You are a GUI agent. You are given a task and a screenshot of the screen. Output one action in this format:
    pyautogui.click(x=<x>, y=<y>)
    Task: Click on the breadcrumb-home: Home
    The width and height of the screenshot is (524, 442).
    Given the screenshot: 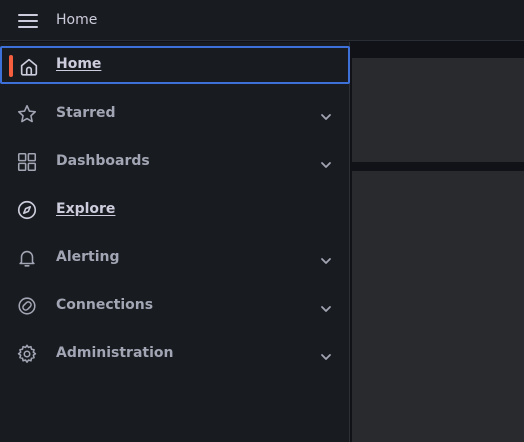 What is the action you would take?
    pyautogui.click(x=76, y=20)
    